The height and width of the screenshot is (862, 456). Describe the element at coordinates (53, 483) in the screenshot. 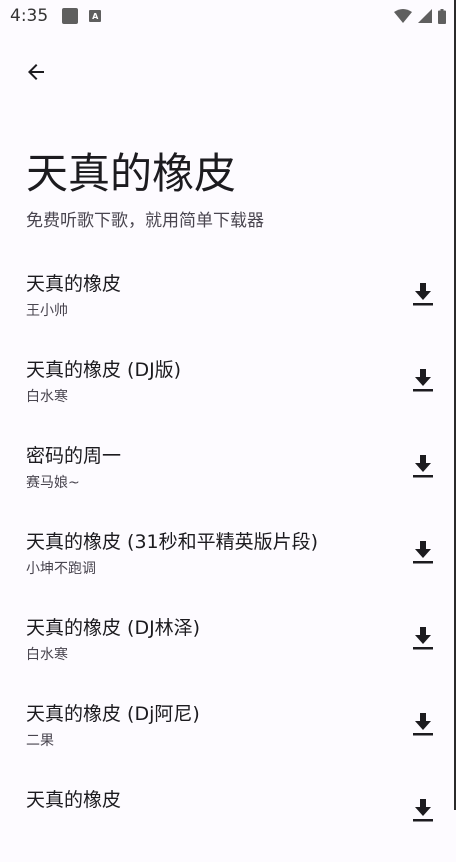

I see `song-artist: 赛马娘~` at that location.